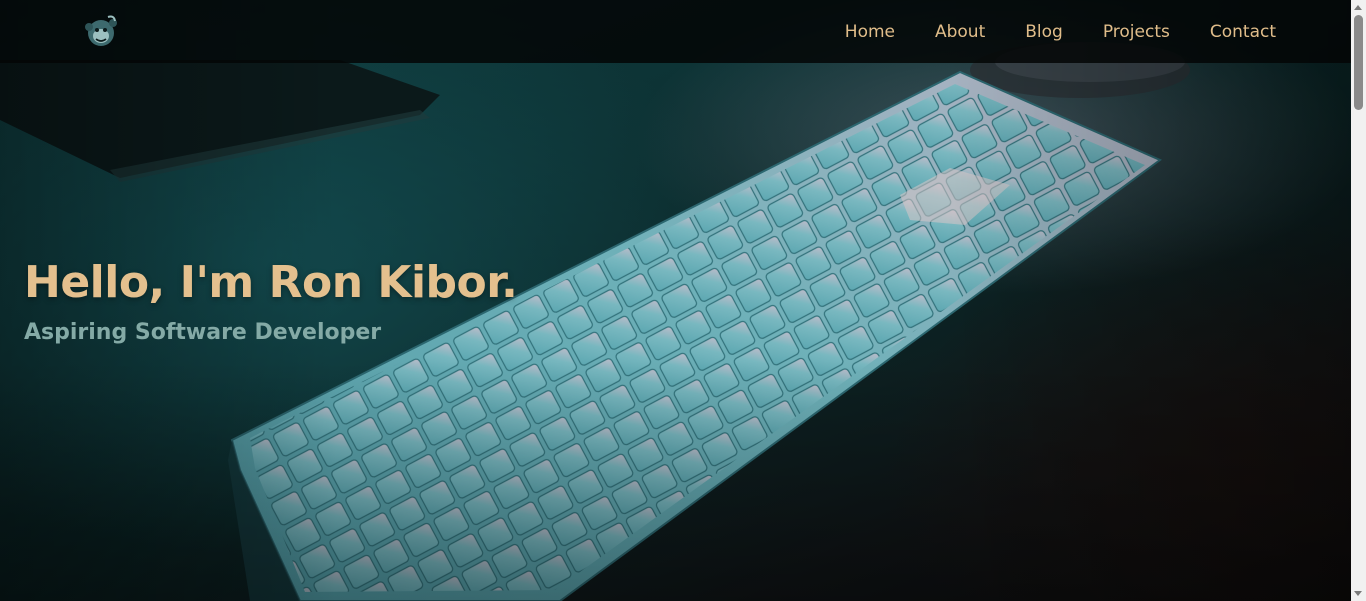 This screenshot has width=1366, height=601. I want to click on nav-links: Home About Blog Projects Contact, so click(1060, 31).